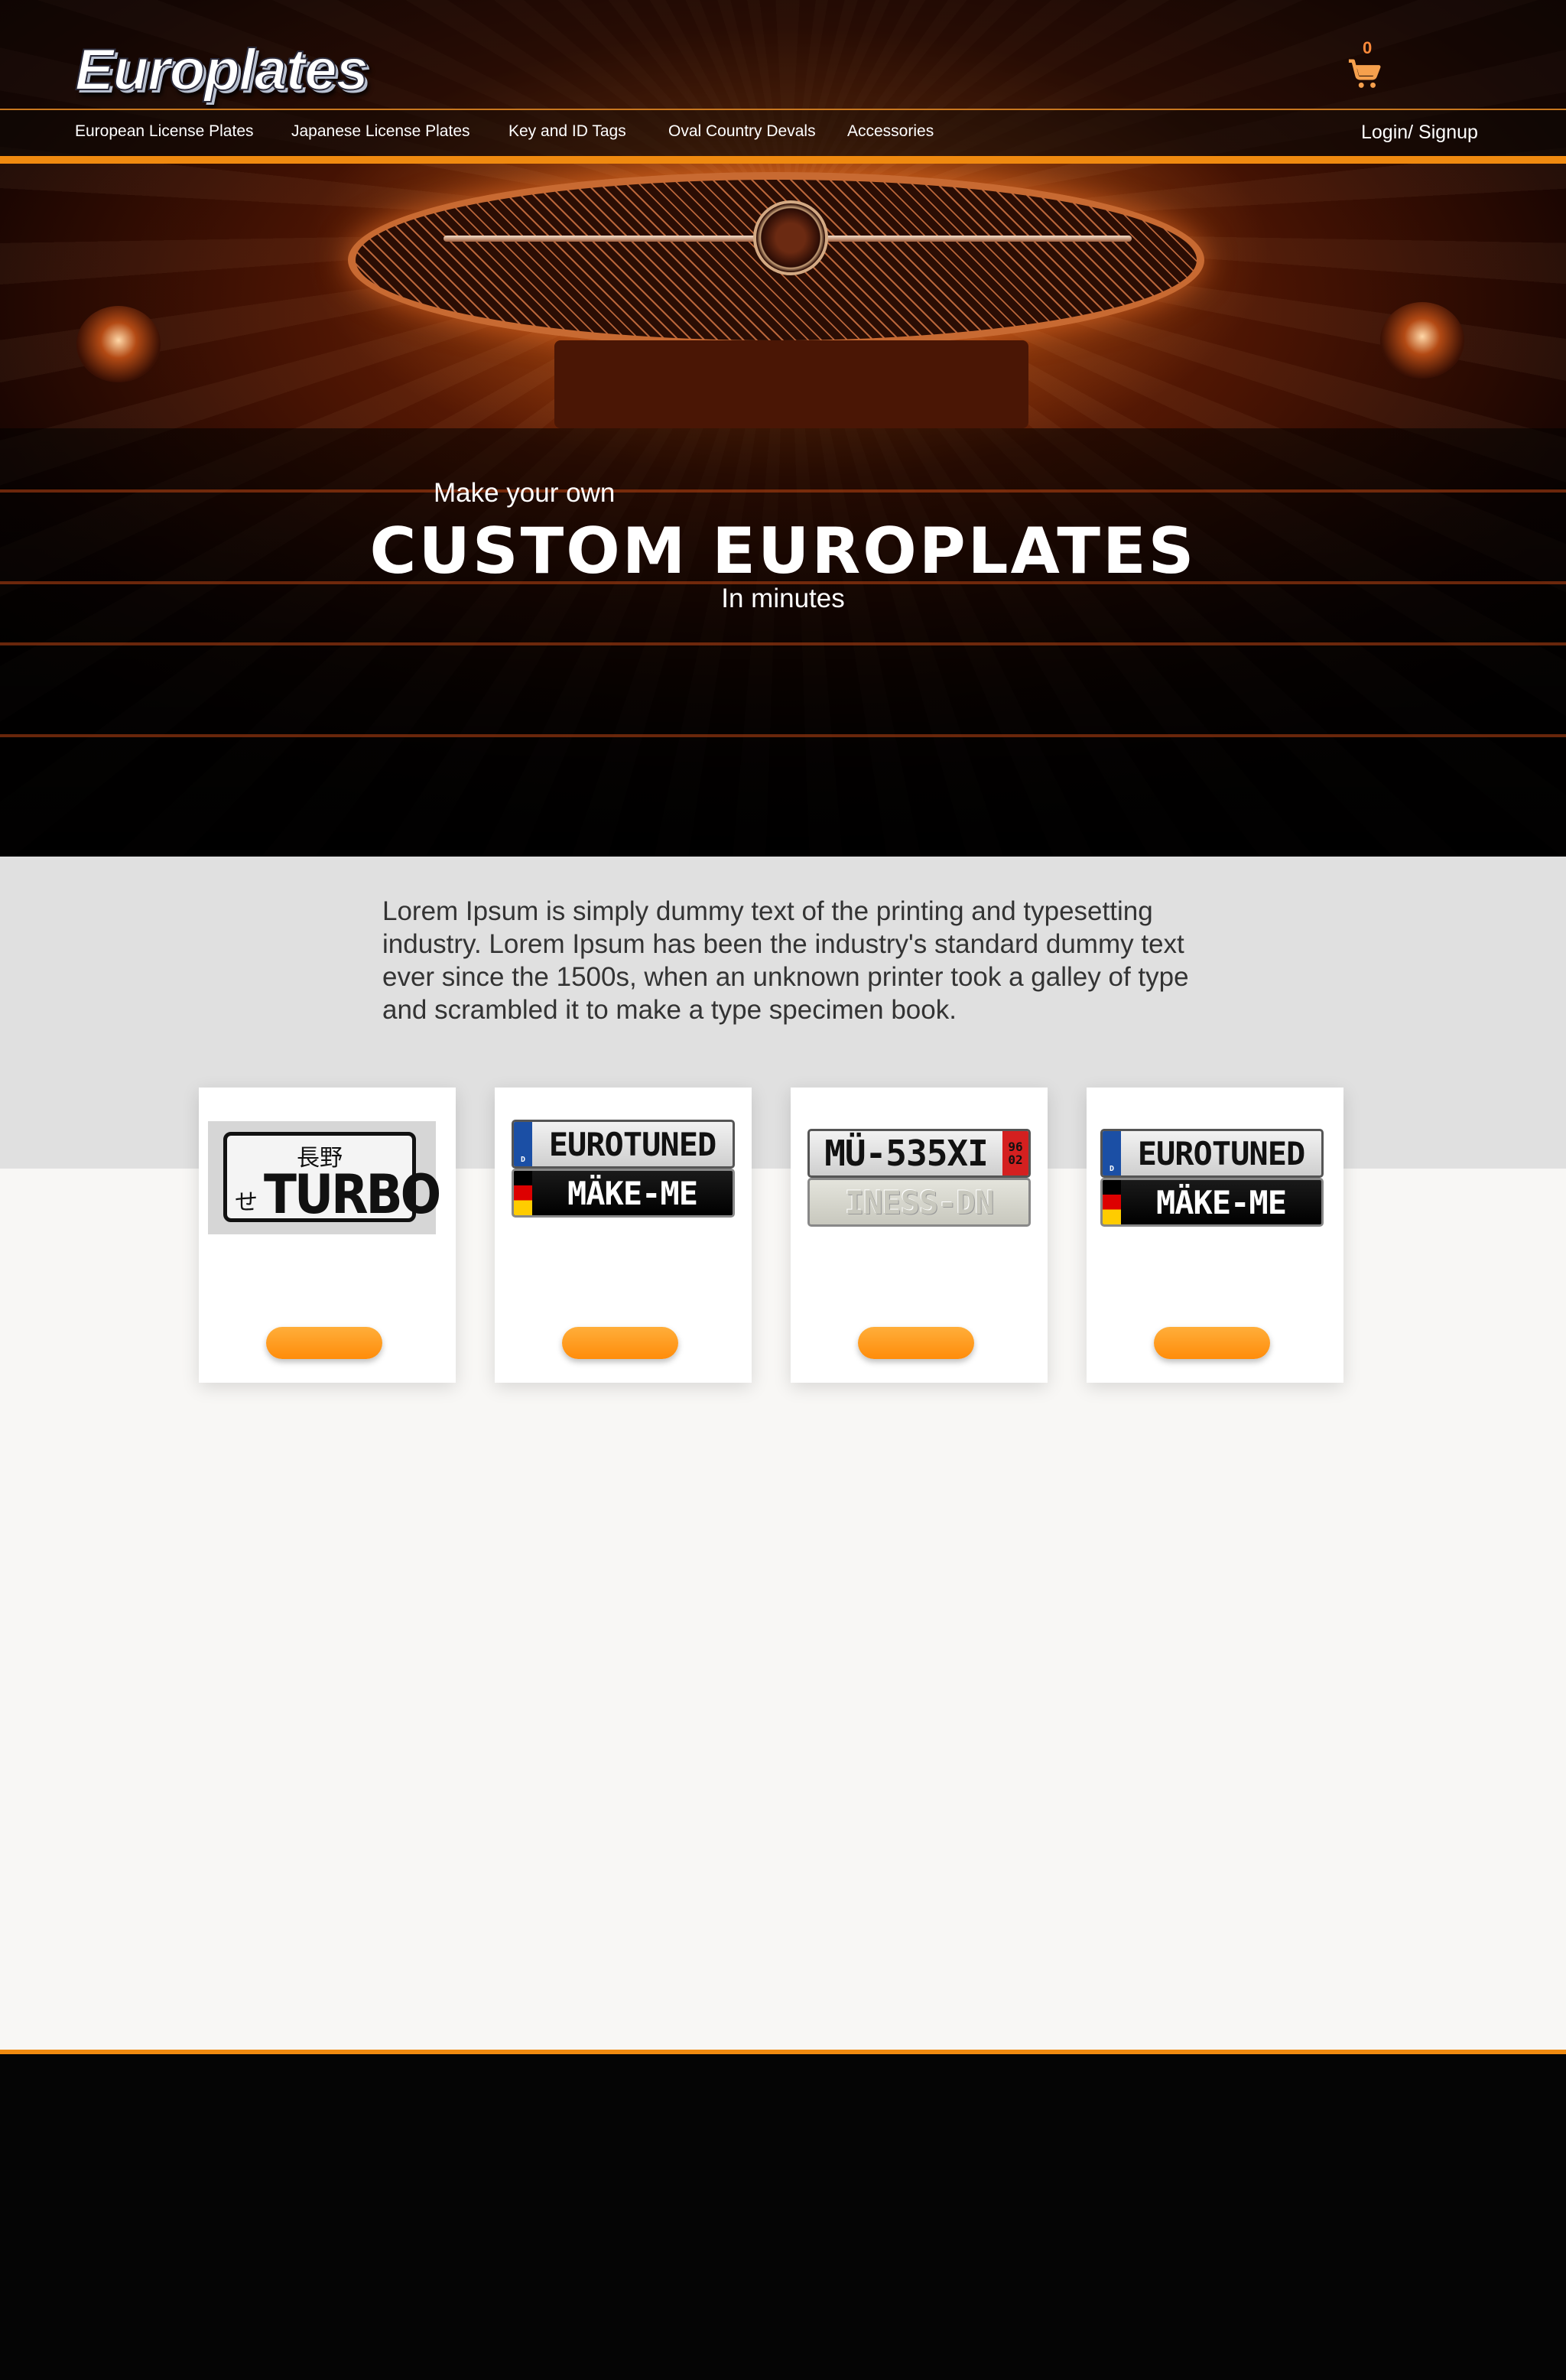  Describe the element at coordinates (118, 344) in the screenshot. I see `car-headlamp-left` at that location.